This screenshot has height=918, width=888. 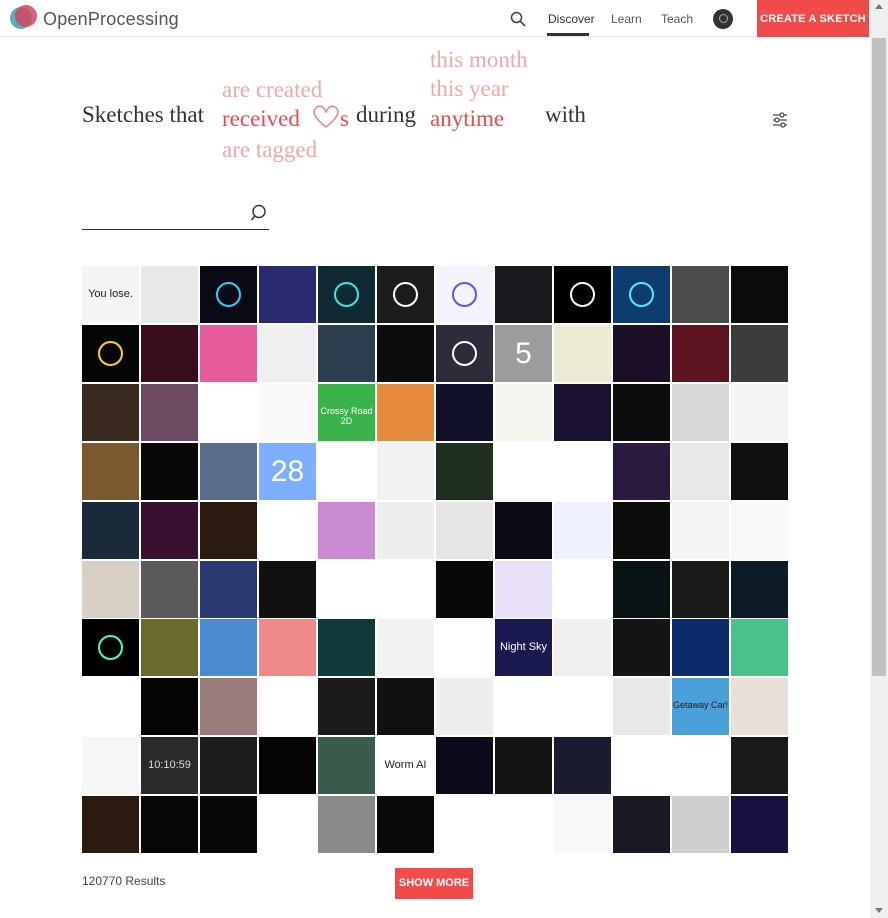 I want to click on filter-settings-icon, so click(x=780, y=120).